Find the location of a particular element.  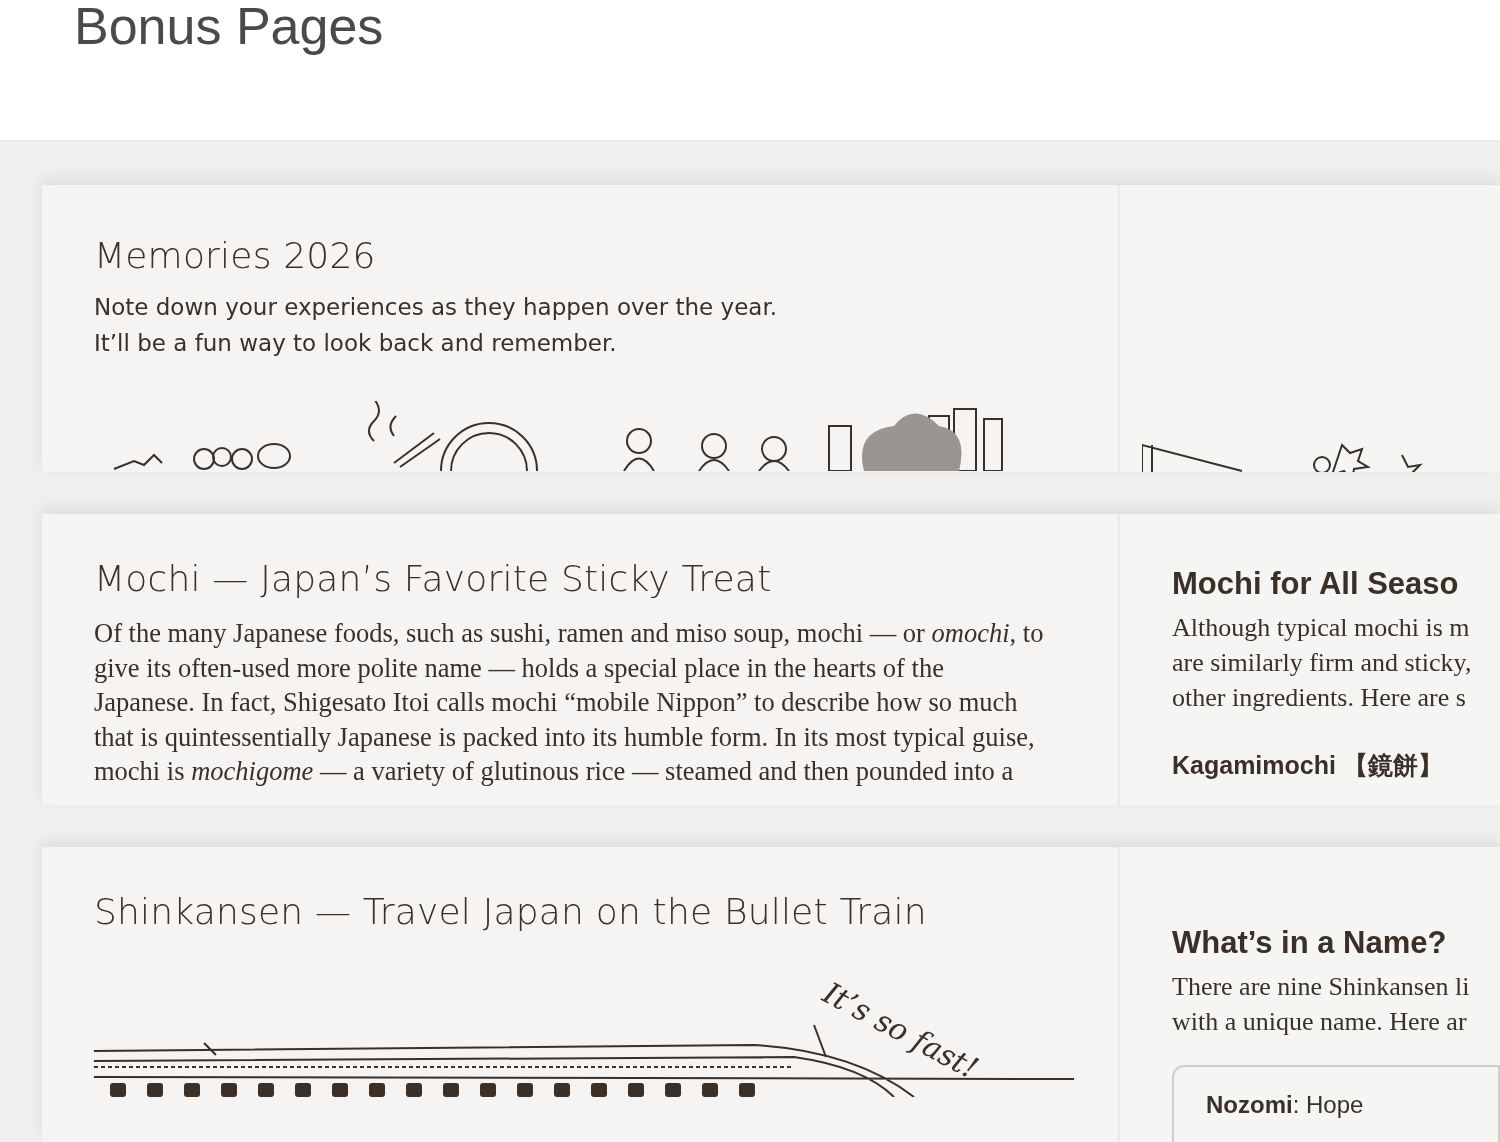

handwritten-caption: It’s so fast! is located at coordinates (900, 1030).